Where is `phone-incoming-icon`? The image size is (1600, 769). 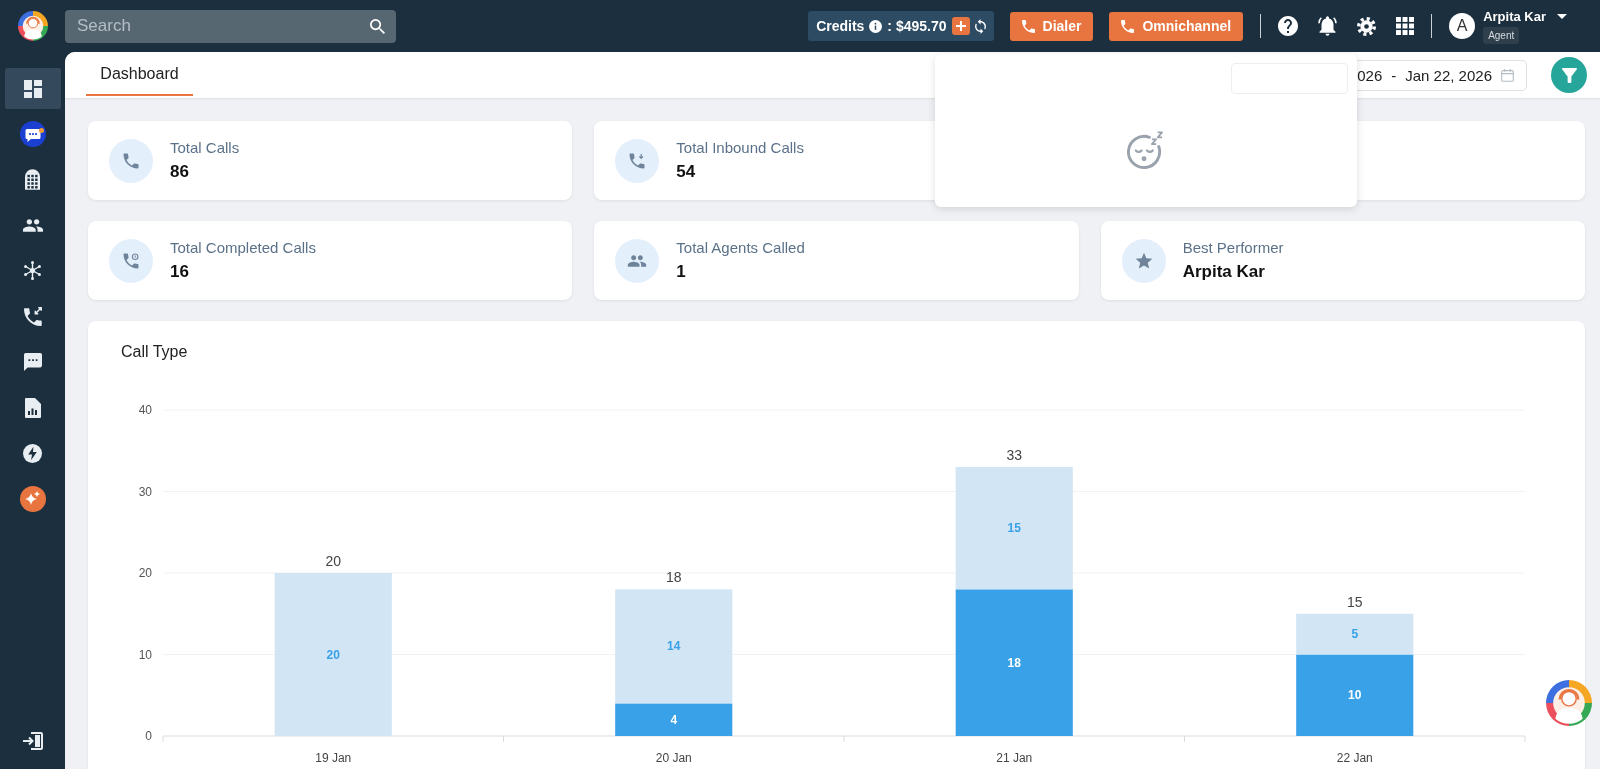 phone-incoming-icon is located at coordinates (637, 160).